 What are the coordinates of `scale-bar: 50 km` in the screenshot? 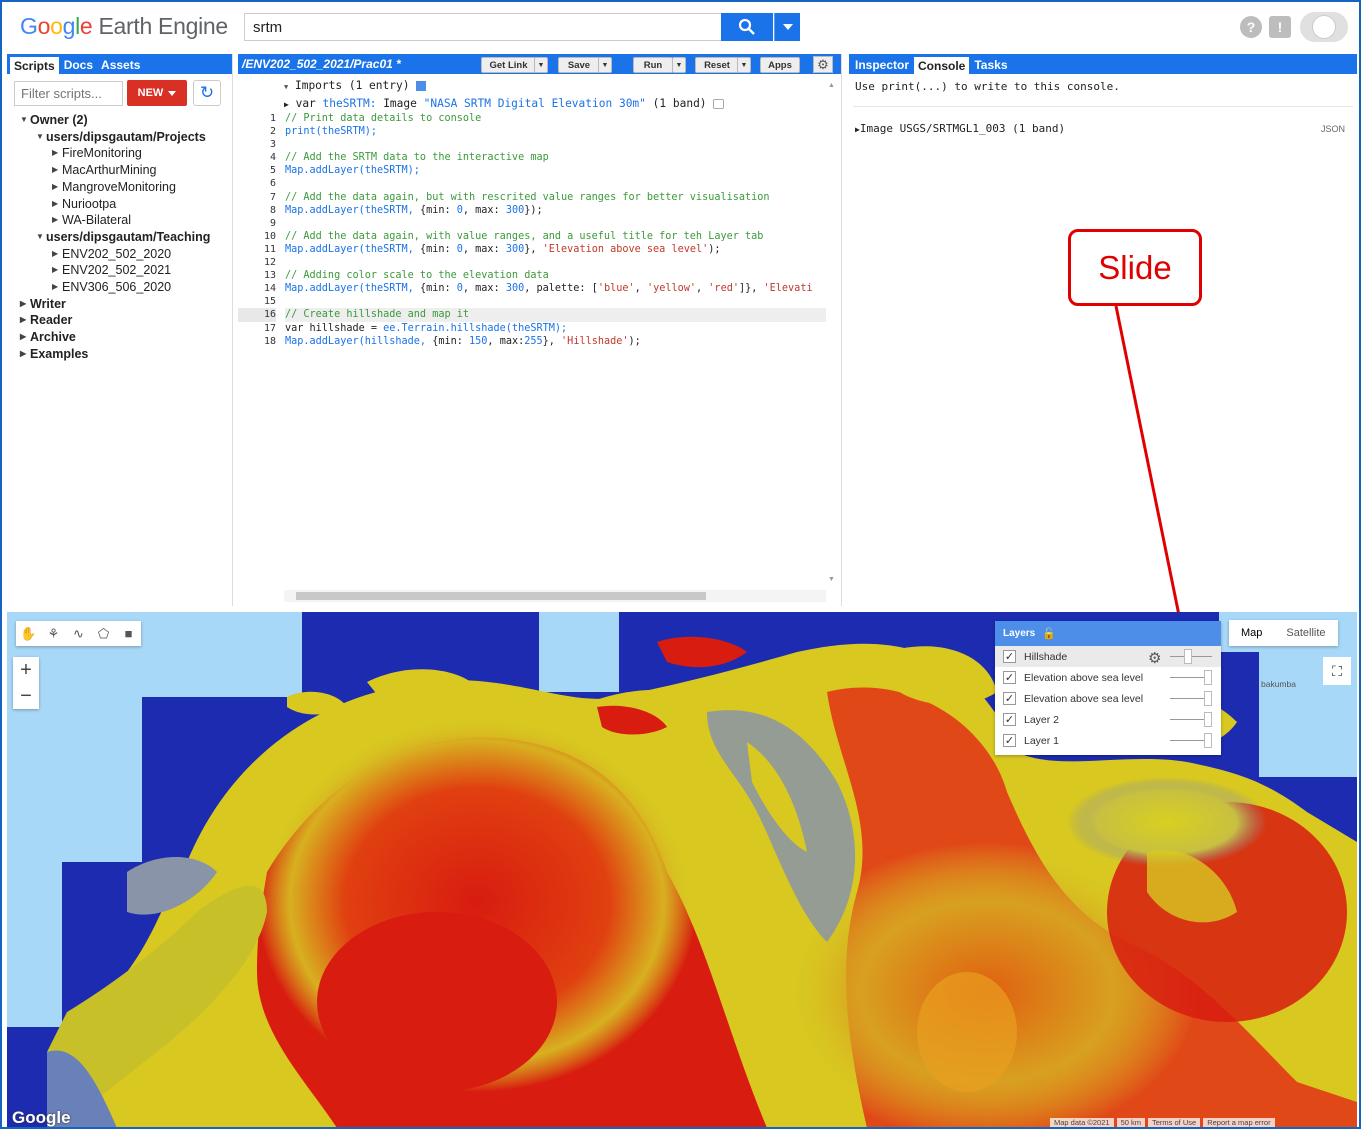 It's located at (1131, 1122).